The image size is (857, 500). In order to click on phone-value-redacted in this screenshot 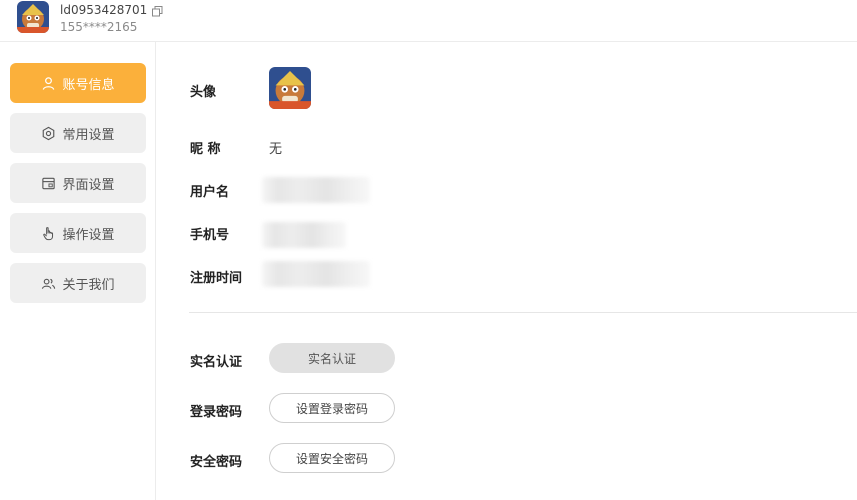, I will do `click(304, 235)`.